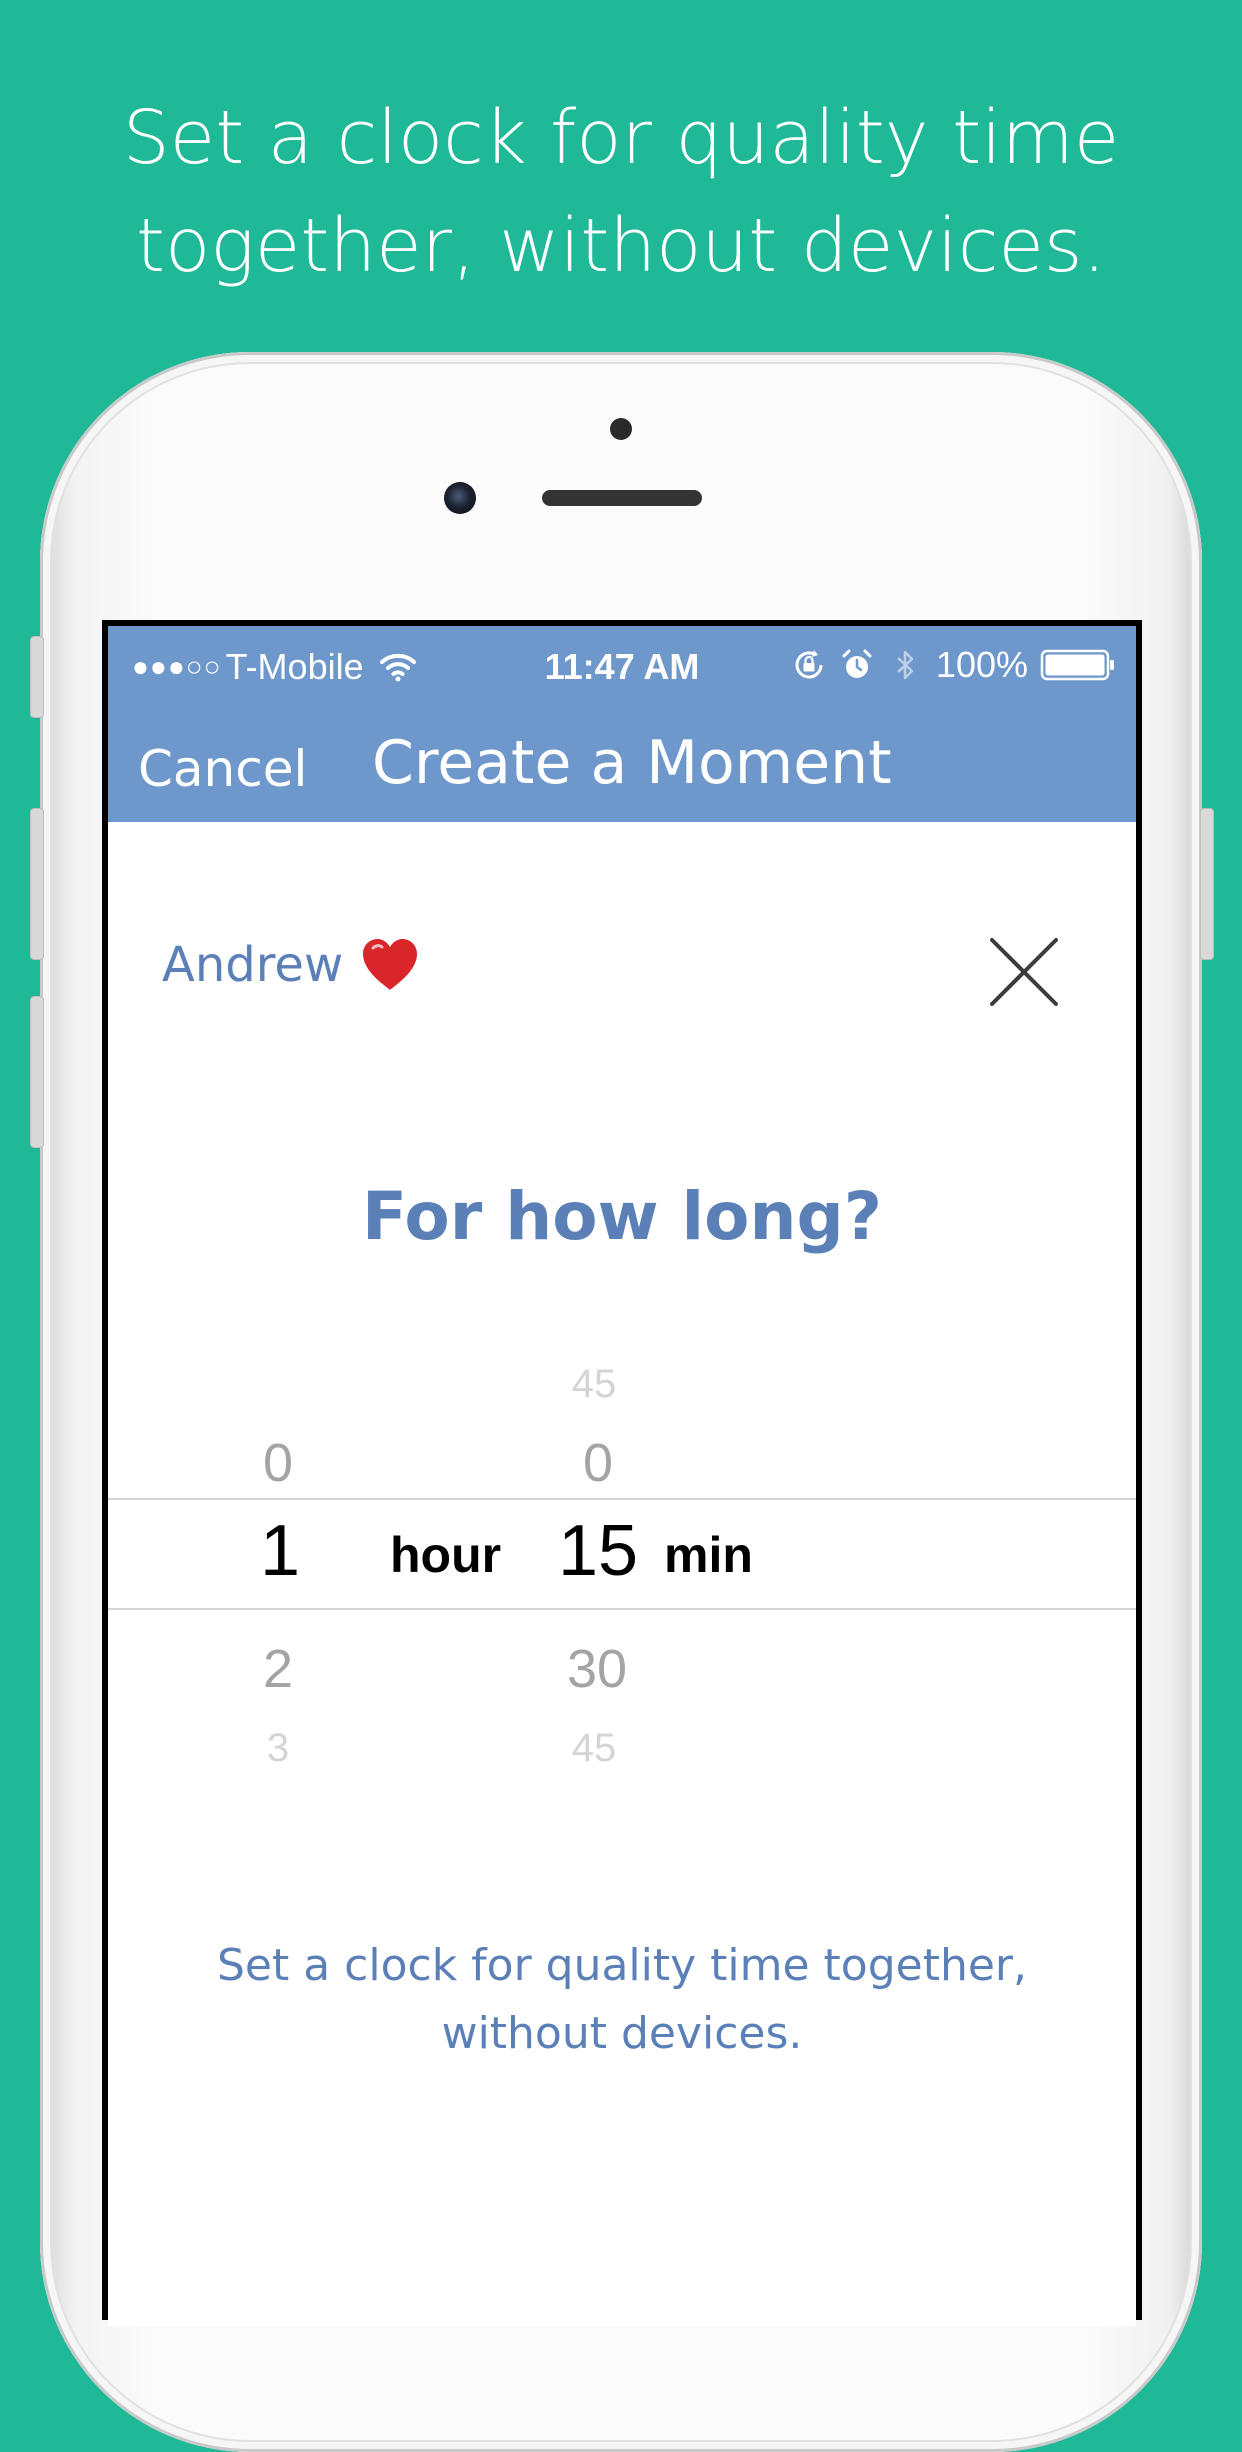 This screenshot has width=1242, height=2452. What do you see at coordinates (280, 1551) in the screenshot?
I see `hour-selected: 1` at bounding box center [280, 1551].